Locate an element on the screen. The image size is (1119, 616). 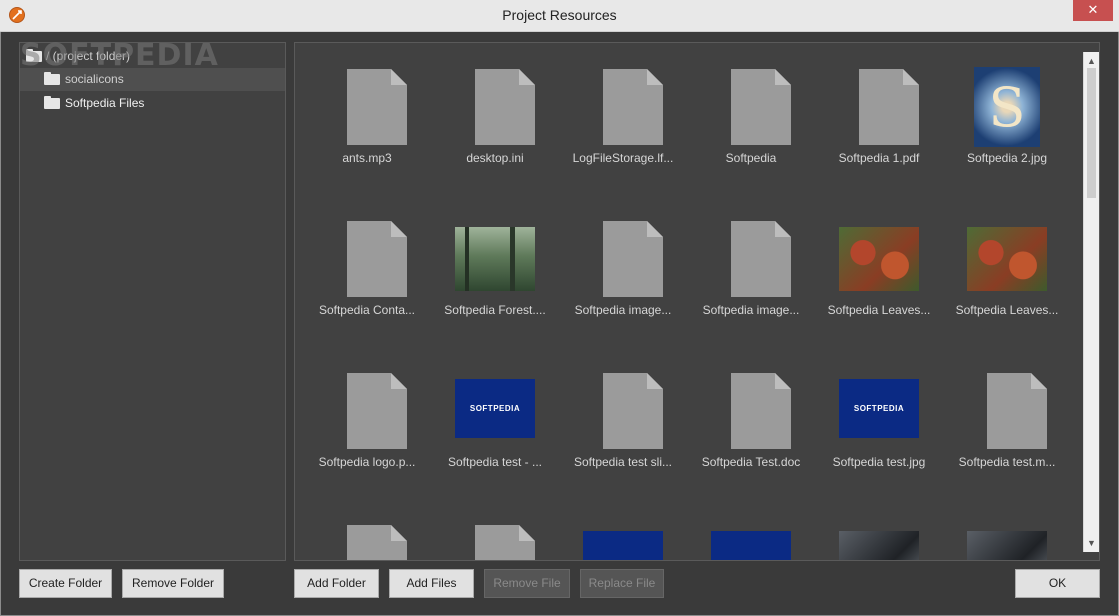
file-thumbnail: S is located at coordinates (1007, 107).